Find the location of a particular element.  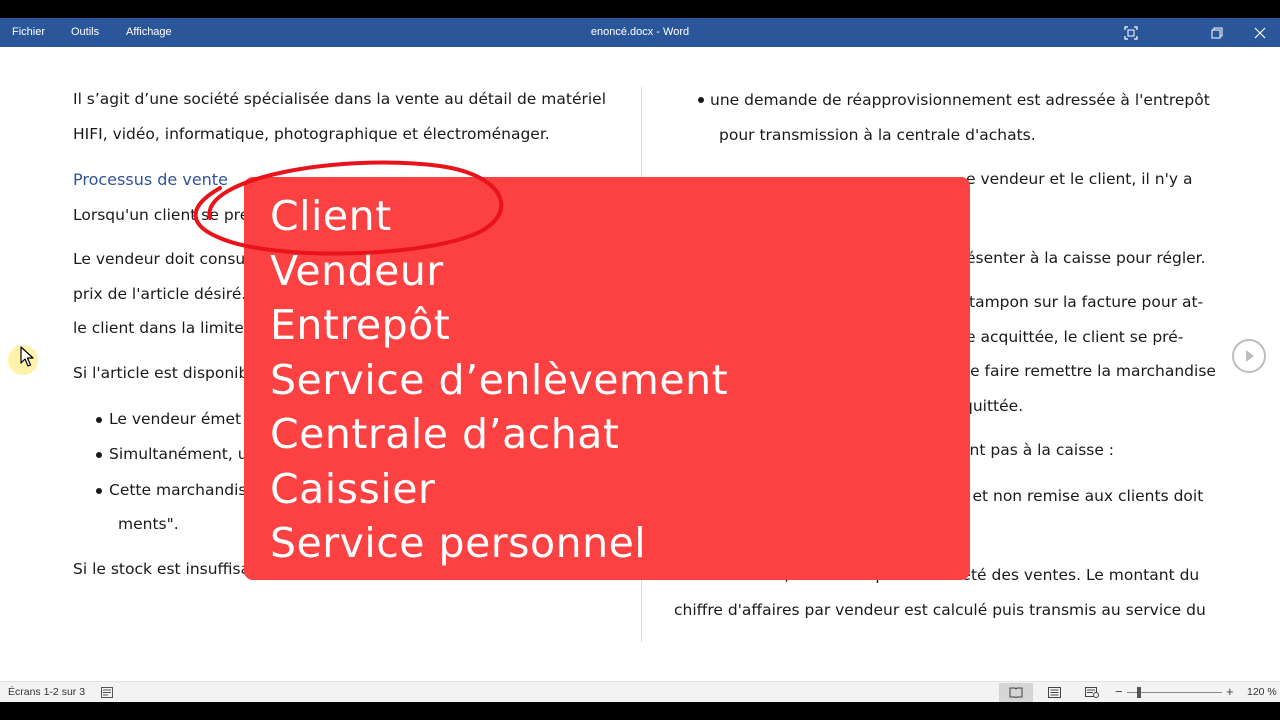

close-button is located at coordinates (1260, 32).